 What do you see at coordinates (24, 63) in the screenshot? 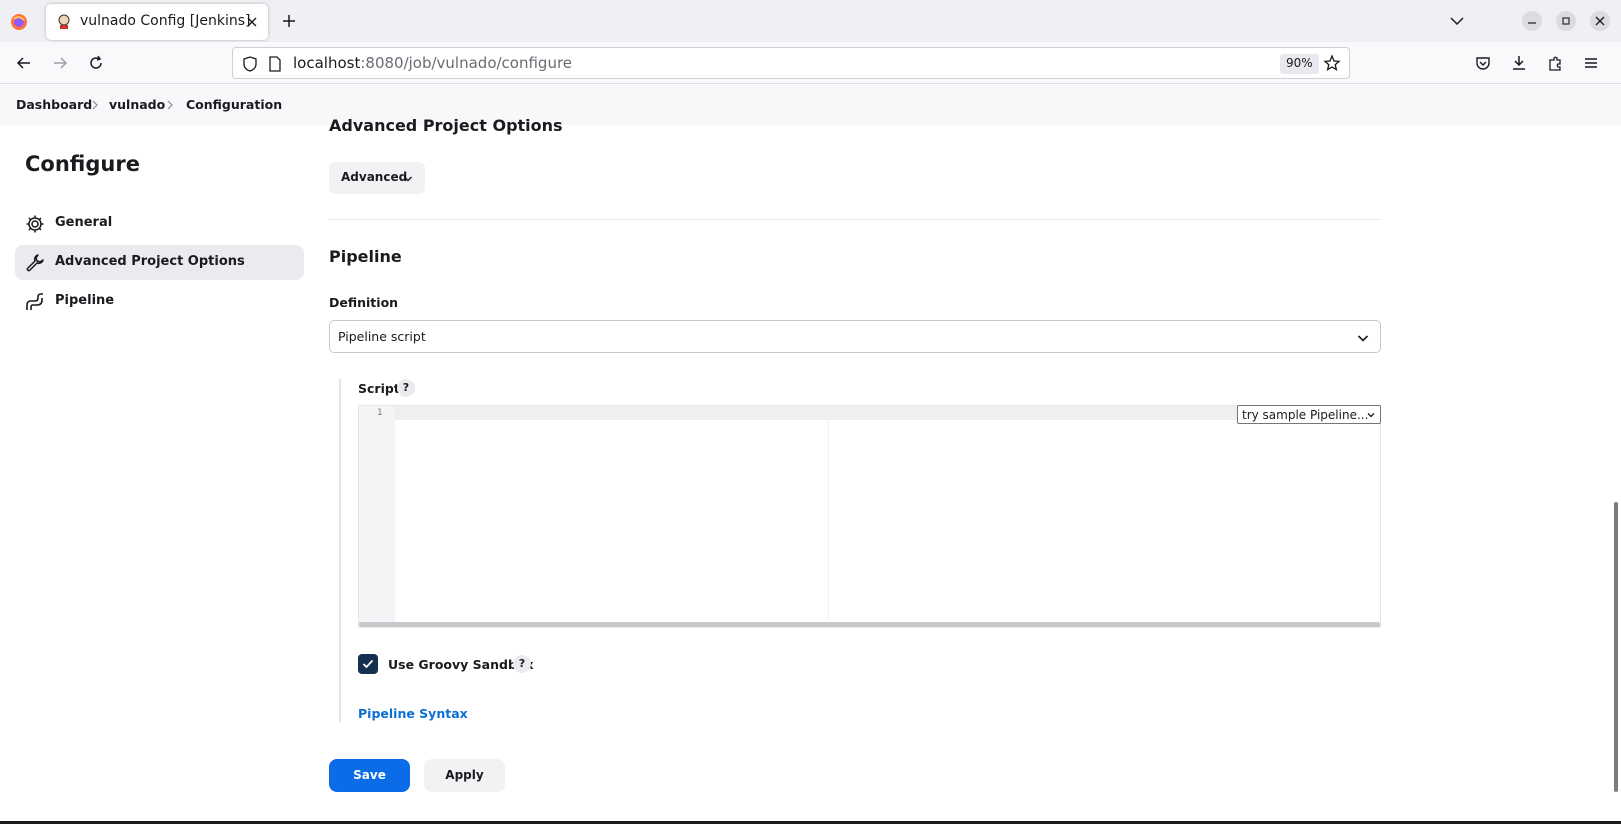
I see `back-icon` at bounding box center [24, 63].